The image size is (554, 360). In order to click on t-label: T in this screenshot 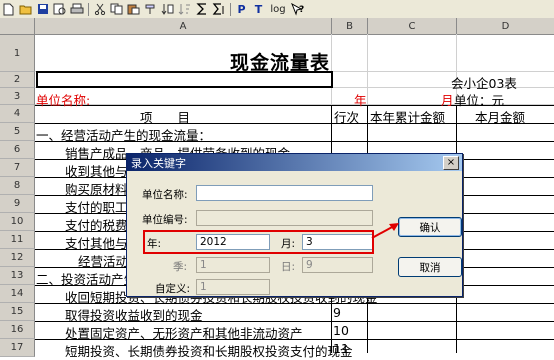, I will do `click(258, 9)`.